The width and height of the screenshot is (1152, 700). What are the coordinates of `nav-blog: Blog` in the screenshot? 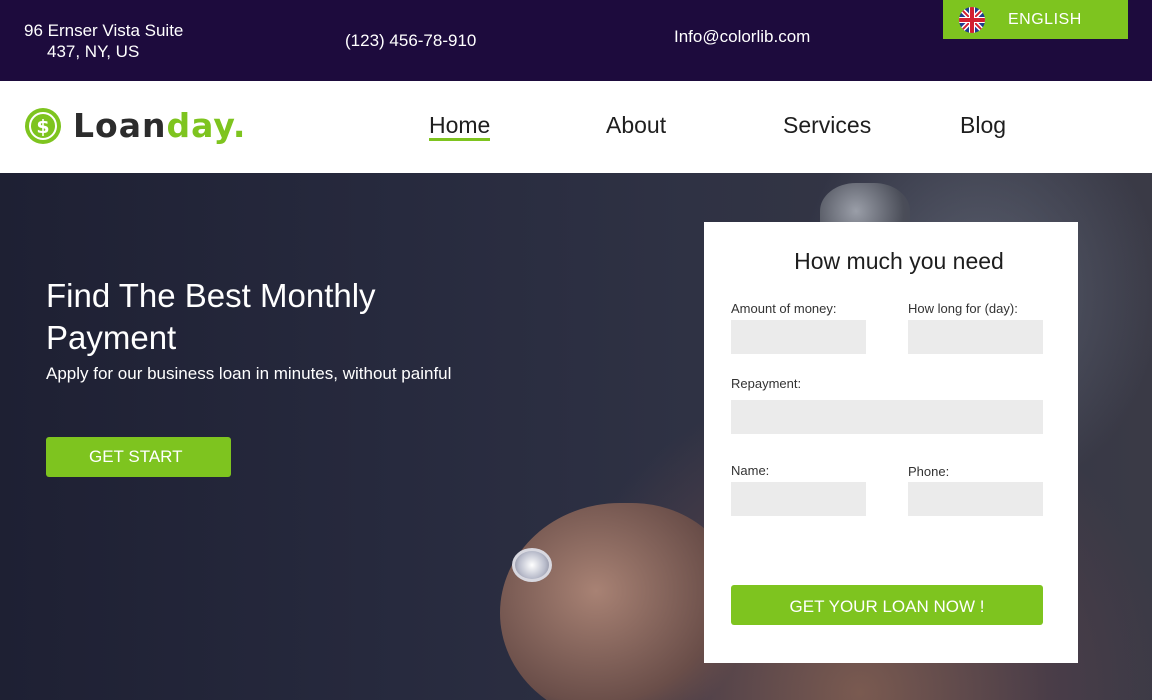 It's located at (983, 125).